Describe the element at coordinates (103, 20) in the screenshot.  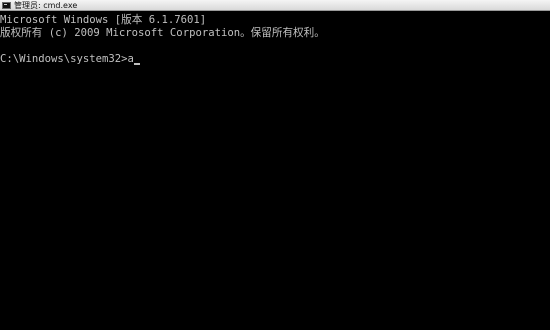
I see `console-line-version: Microsoft Windows [版本 6.1.7601]` at that location.